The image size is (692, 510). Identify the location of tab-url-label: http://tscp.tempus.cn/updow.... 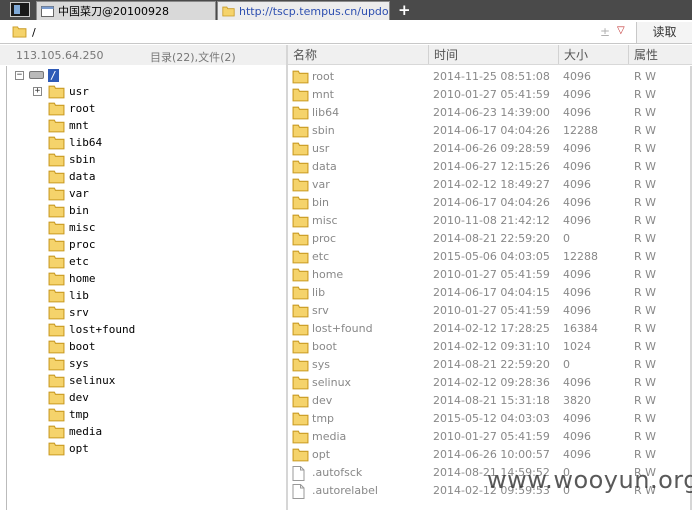
(314, 11).